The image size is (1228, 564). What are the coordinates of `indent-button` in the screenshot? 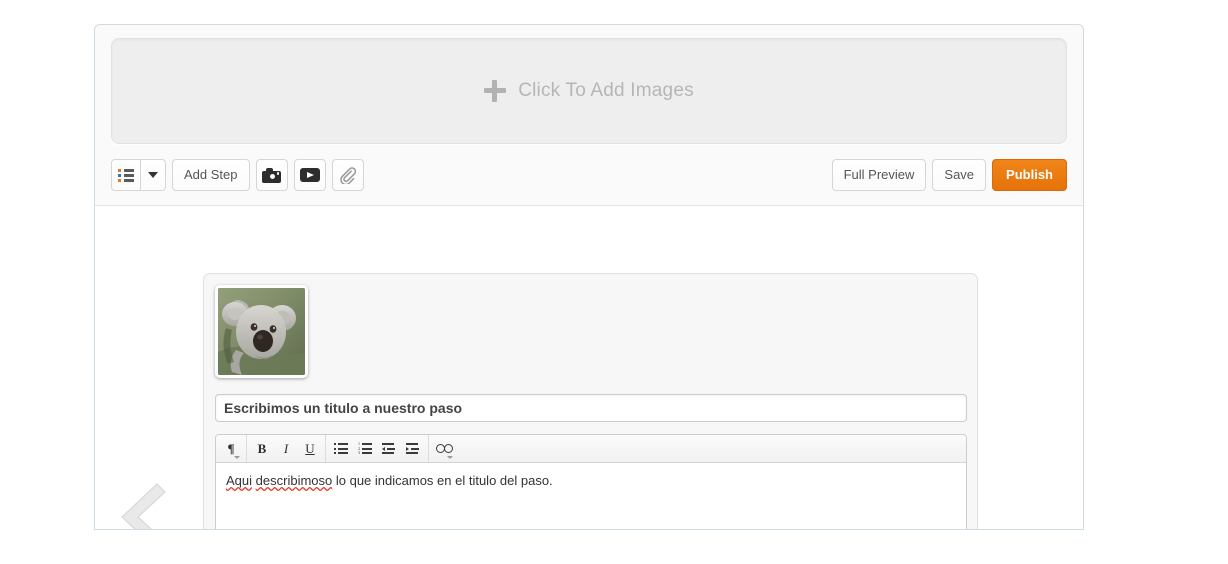 It's located at (413, 448).